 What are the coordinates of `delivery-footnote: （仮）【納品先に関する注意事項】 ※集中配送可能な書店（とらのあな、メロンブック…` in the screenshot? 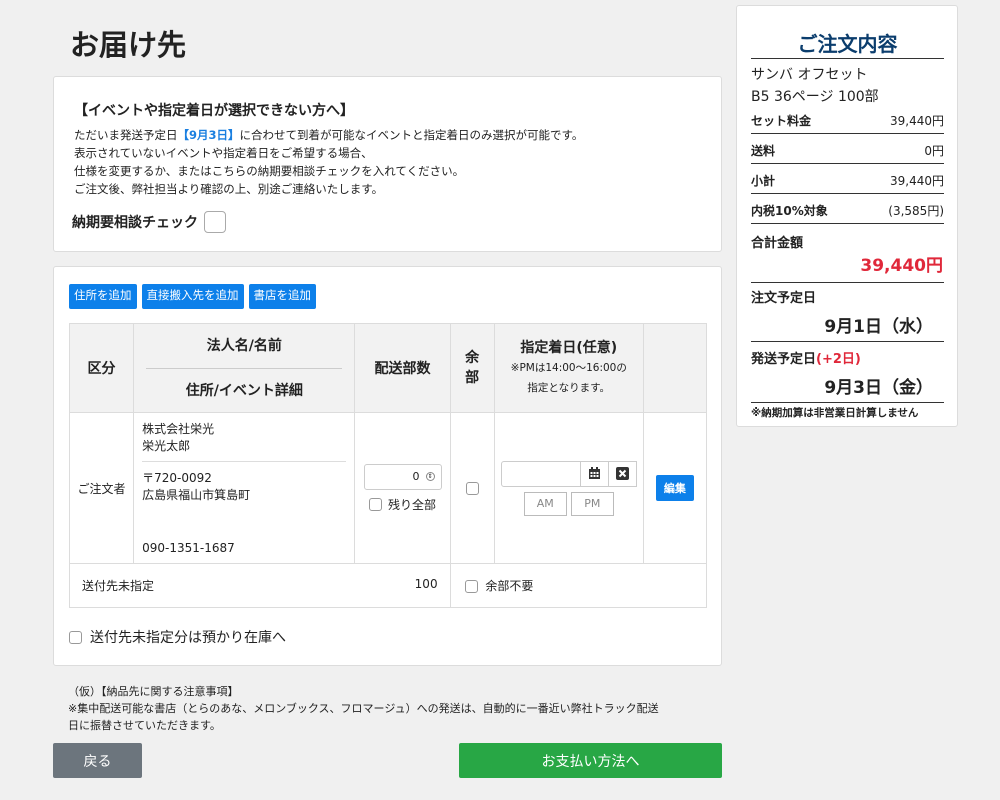 It's located at (393, 708).